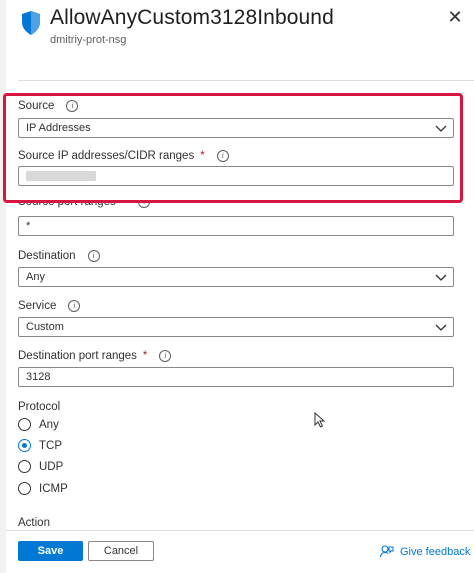 Image resolution: width=474 pixels, height=573 pixels. What do you see at coordinates (455, 17) in the screenshot?
I see `close-icon: ✕` at bounding box center [455, 17].